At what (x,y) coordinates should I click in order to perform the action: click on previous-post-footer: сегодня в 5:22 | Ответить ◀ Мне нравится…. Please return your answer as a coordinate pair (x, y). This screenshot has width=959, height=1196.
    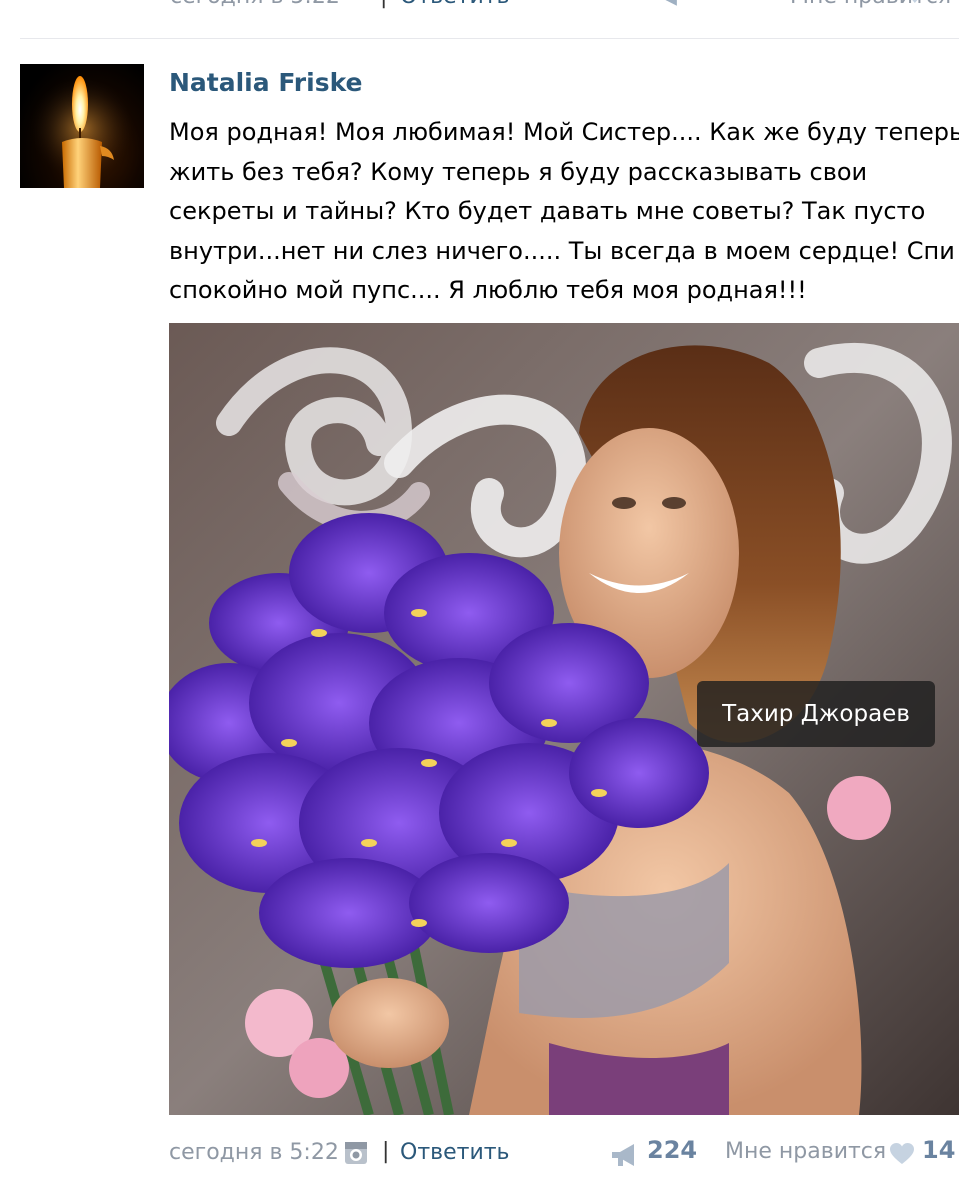
    Looking at the image, I should click on (479, 9).